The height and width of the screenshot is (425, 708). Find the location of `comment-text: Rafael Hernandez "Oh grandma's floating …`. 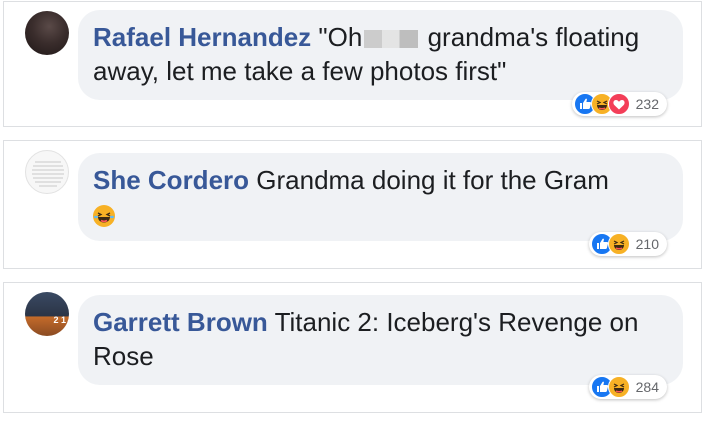

comment-text: Rafael Hernandez "Oh grandma's floating … is located at coordinates (380, 54).